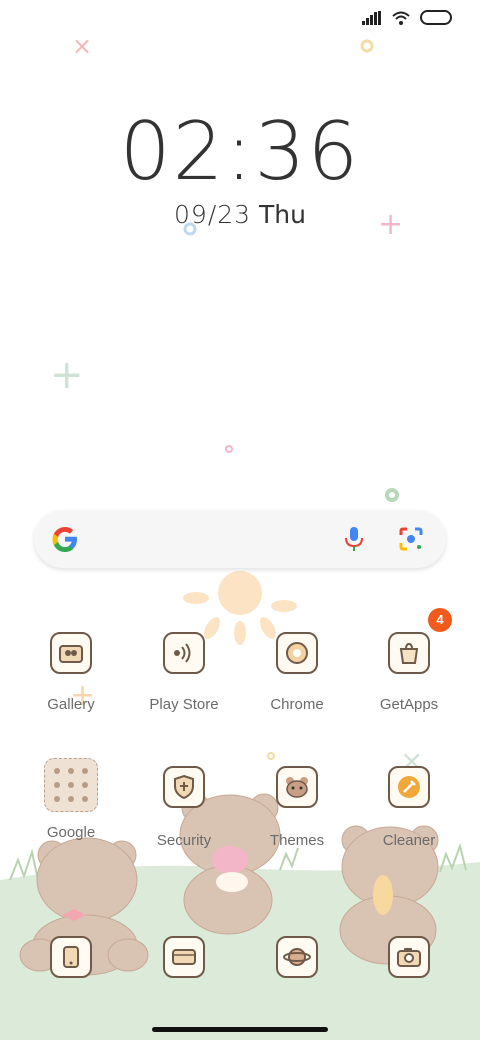  What do you see at coordinates (184, 653) in the screenshot?
I see `play-store-icon` at bounding box center [184, 653].